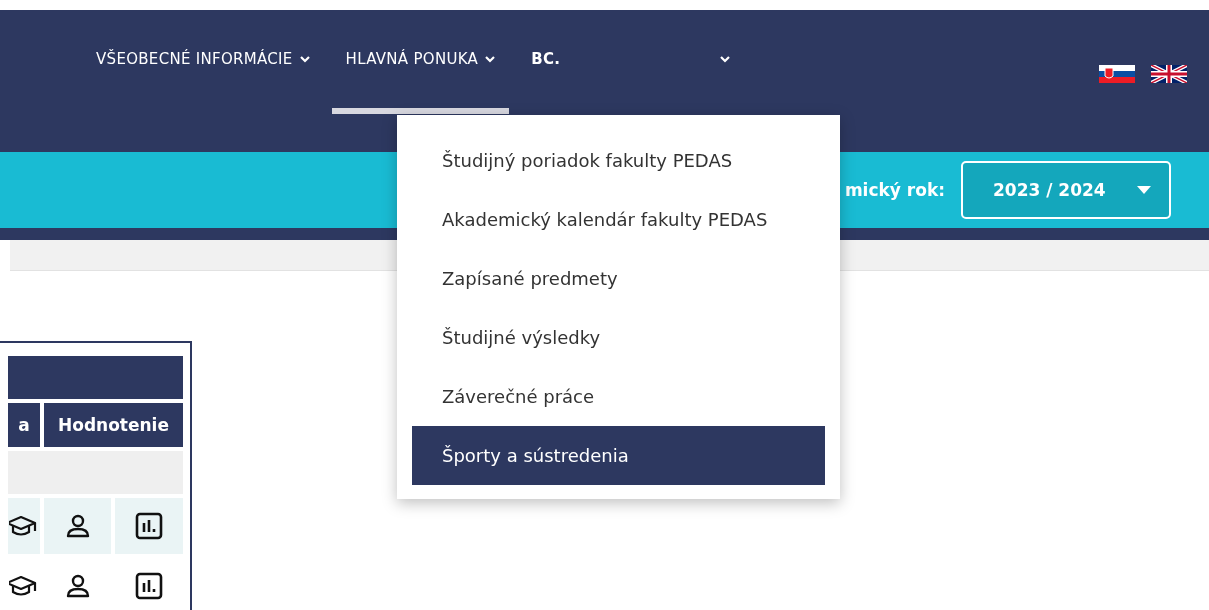 The width and height of the screenshot is (1209, 610). I want to click on slovak-flag-icon, so click(1117, 74).